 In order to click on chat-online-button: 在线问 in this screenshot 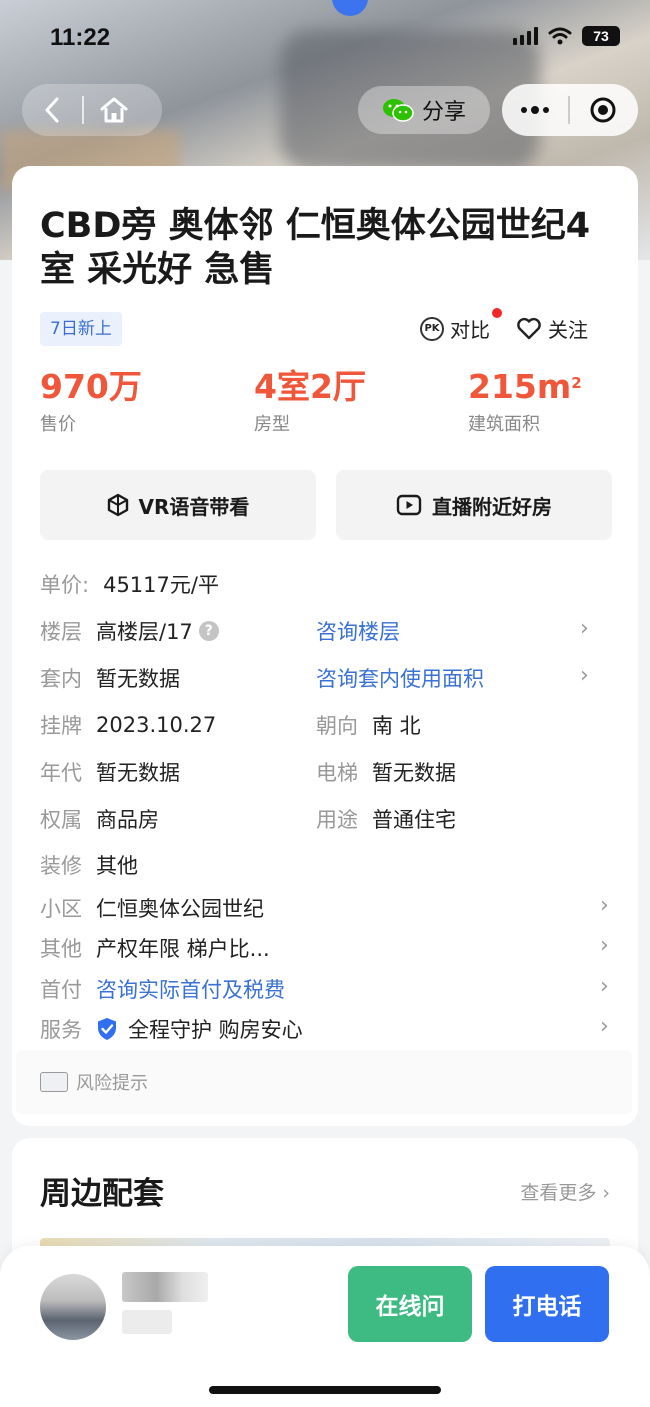, I will do `click(410, 1304)`.